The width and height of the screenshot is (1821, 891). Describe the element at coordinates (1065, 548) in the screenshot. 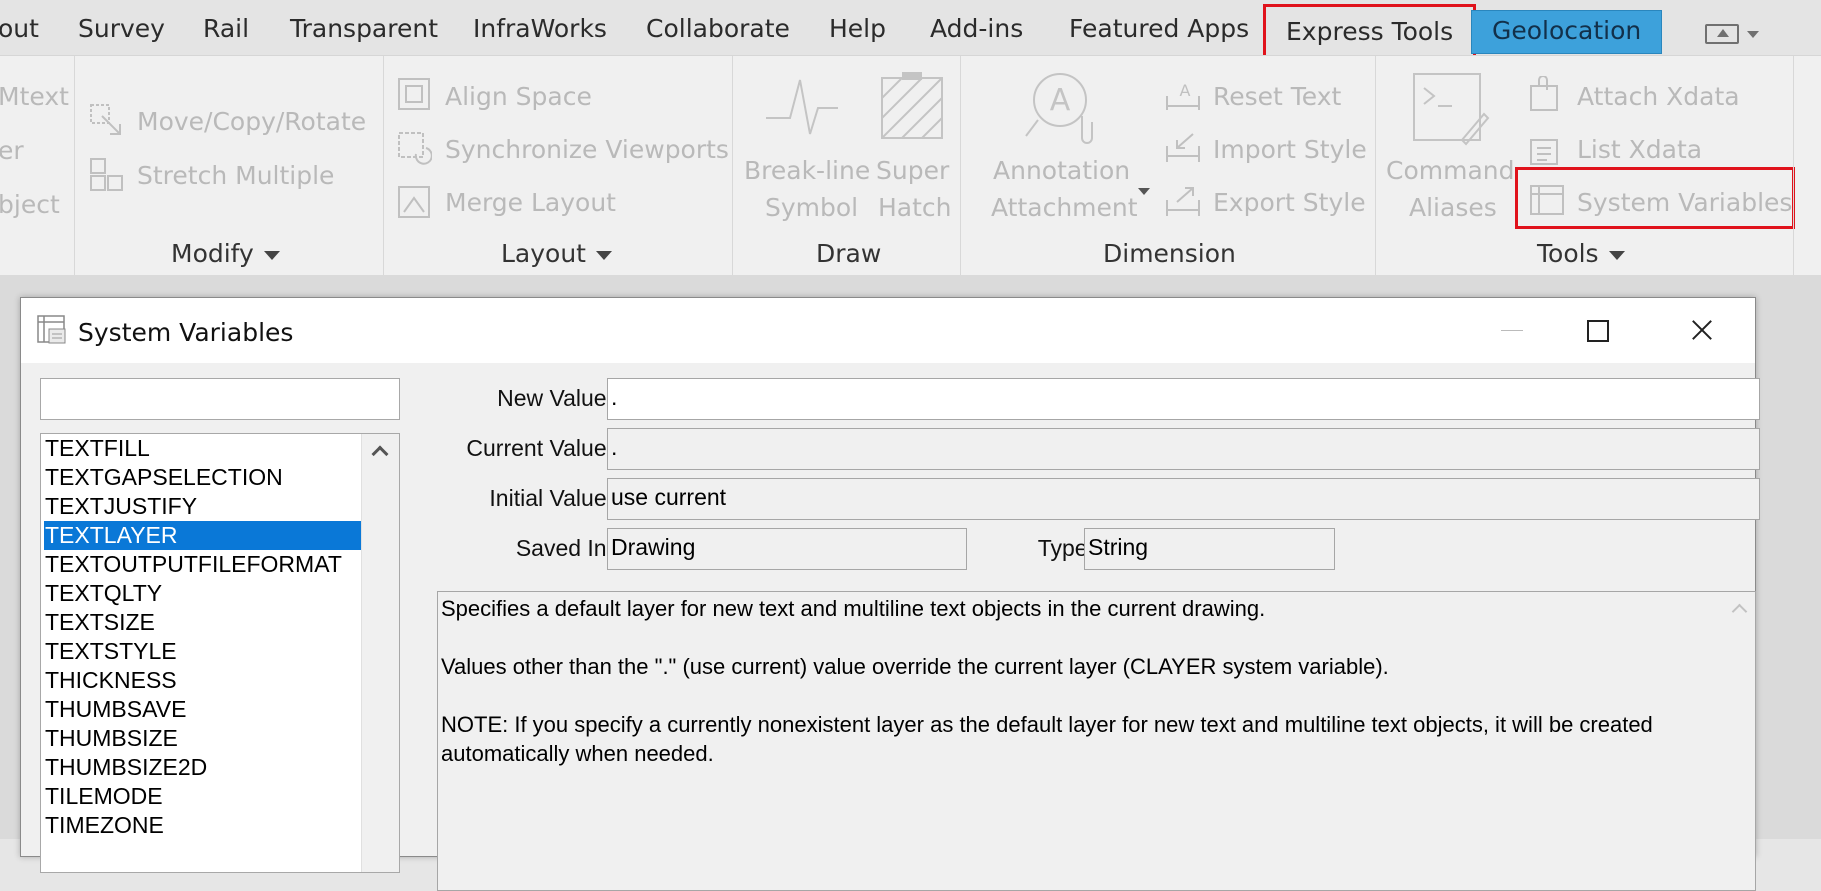

I see `type-label: Type:` at that location.